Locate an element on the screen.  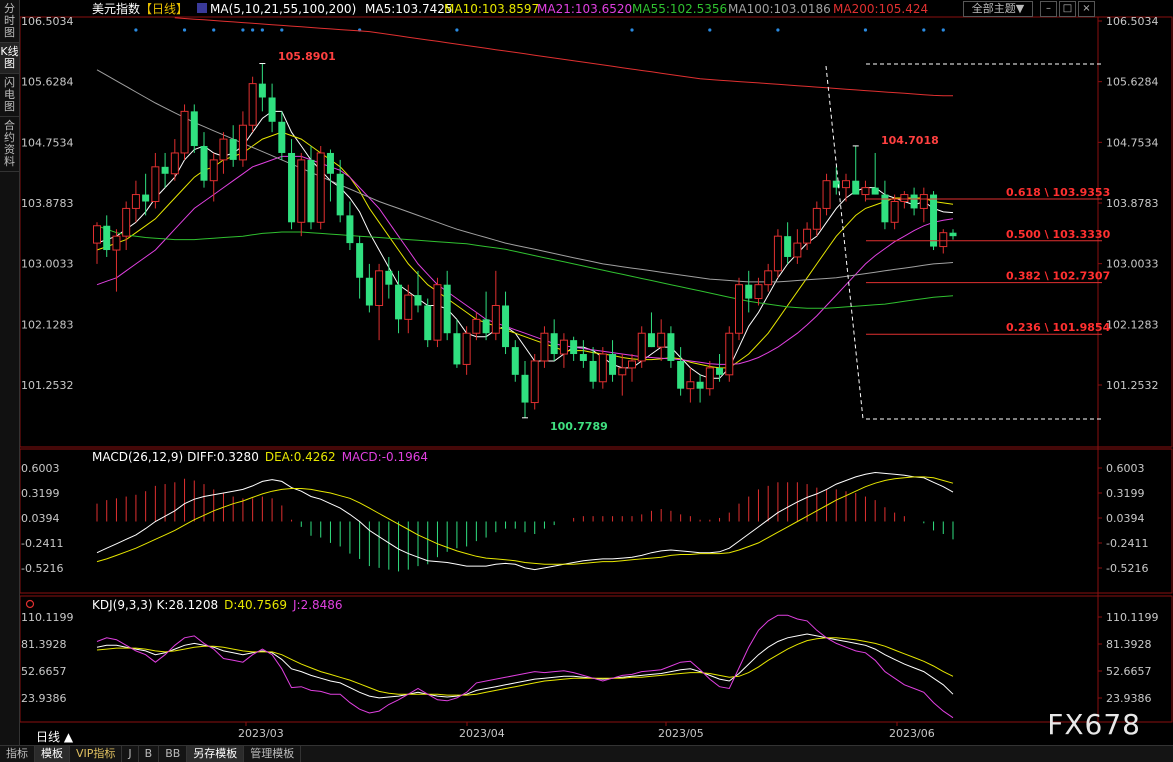
minimize-button: – is located at coordinates (1048, 9).